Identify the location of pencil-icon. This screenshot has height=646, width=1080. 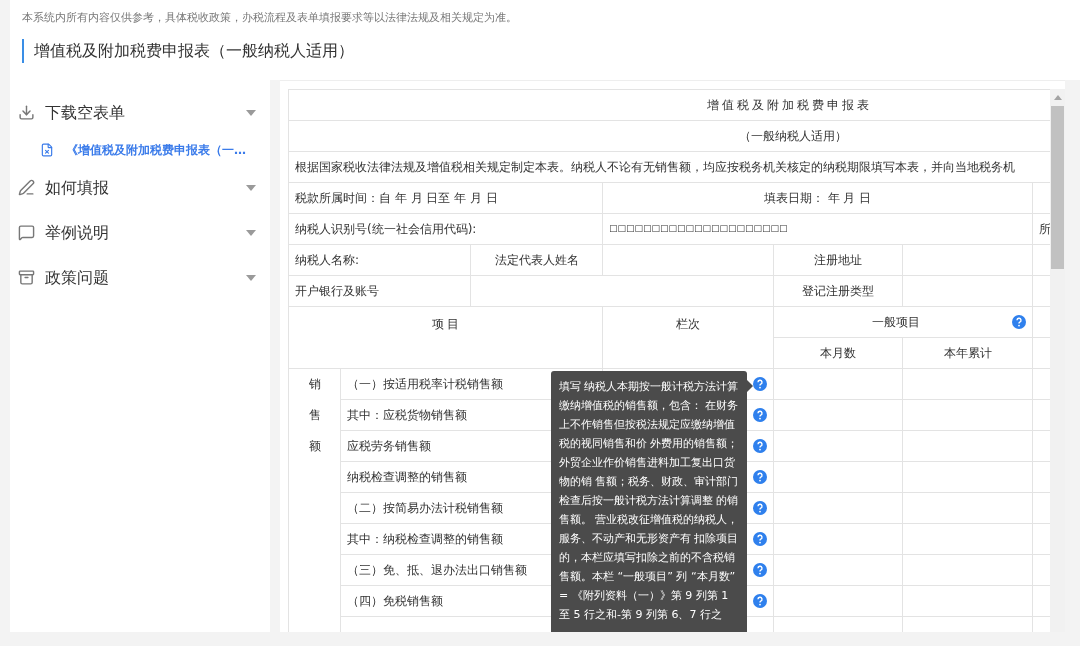
(26, 187).